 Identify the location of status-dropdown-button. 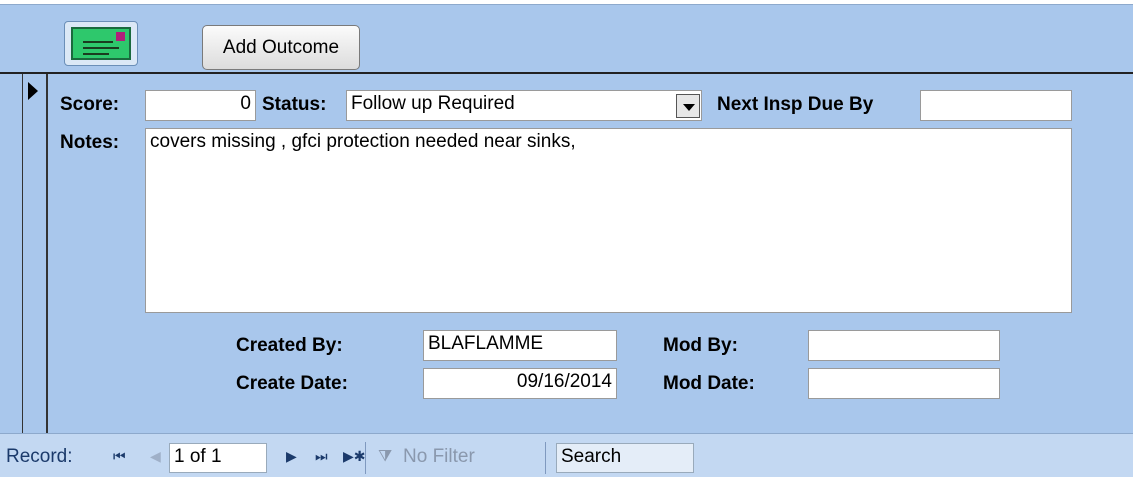
(688, 106).